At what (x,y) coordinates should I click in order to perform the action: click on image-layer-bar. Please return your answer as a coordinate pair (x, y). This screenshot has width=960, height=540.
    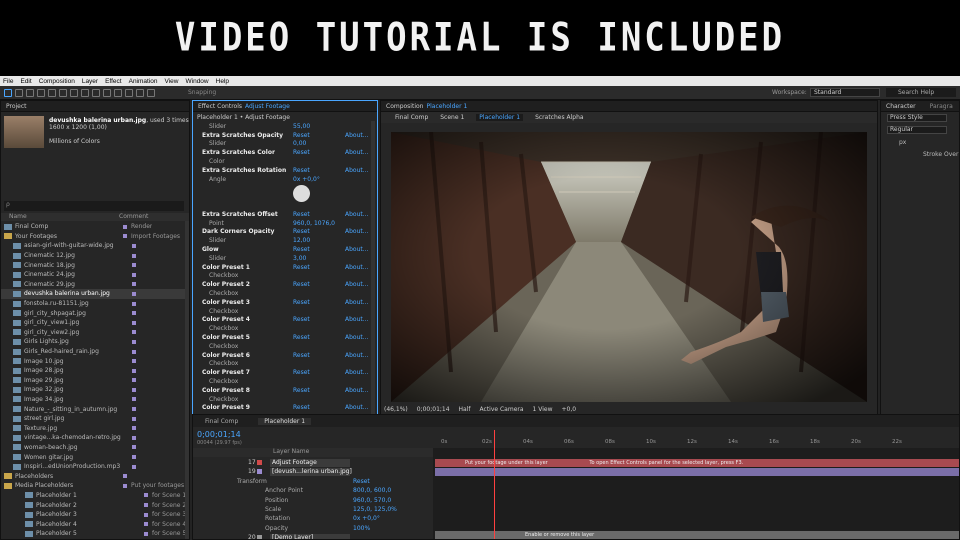
    Looking at the image, I should click on (697, 472).